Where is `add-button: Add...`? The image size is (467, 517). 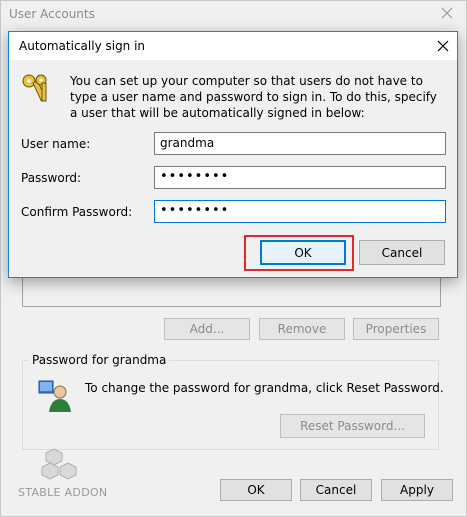 add-button: Add... is located at coordinates (207, 329).